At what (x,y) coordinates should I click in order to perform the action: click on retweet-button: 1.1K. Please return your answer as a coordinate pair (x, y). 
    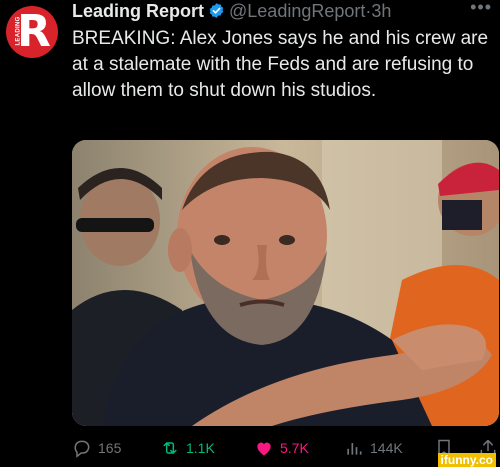
    Looking at the image, I should click on (187, 448).